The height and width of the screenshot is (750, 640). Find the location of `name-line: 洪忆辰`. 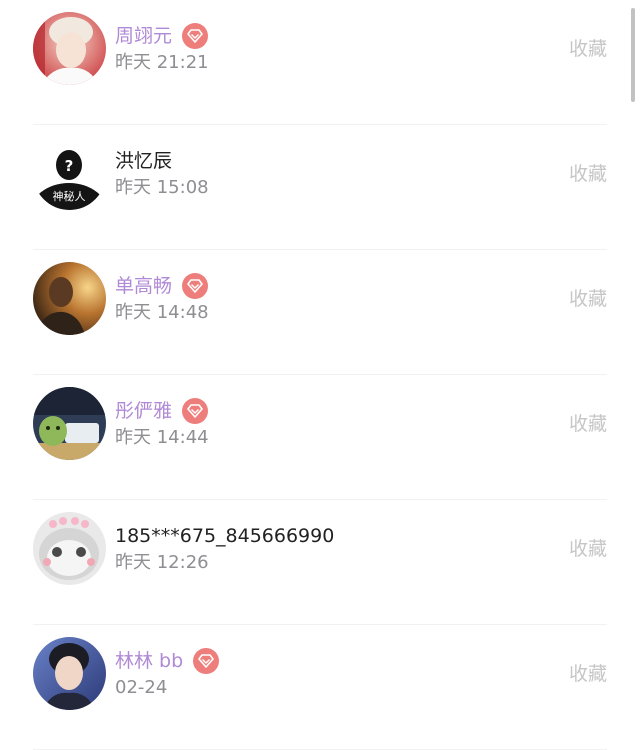

name-line: 洪忆辰 is located at coordinates (143, 161).